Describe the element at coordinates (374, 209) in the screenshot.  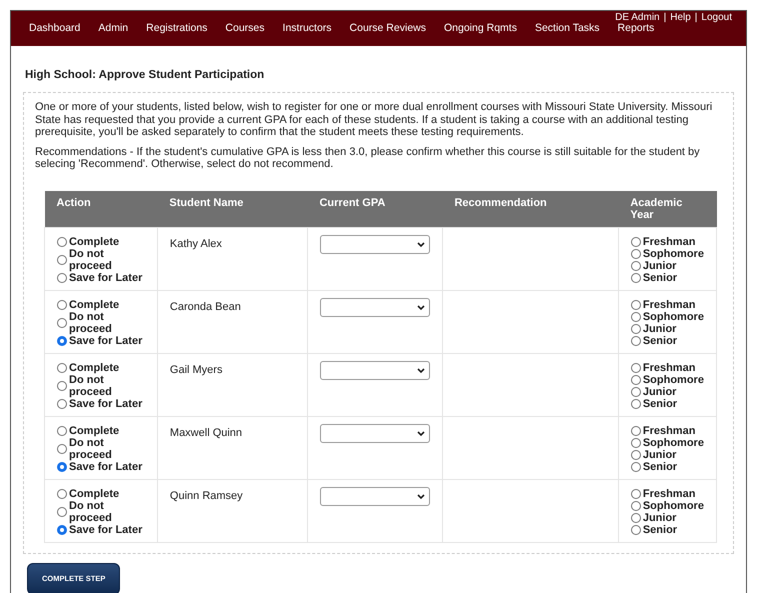
I see `column-header: Current GPA` at that location.